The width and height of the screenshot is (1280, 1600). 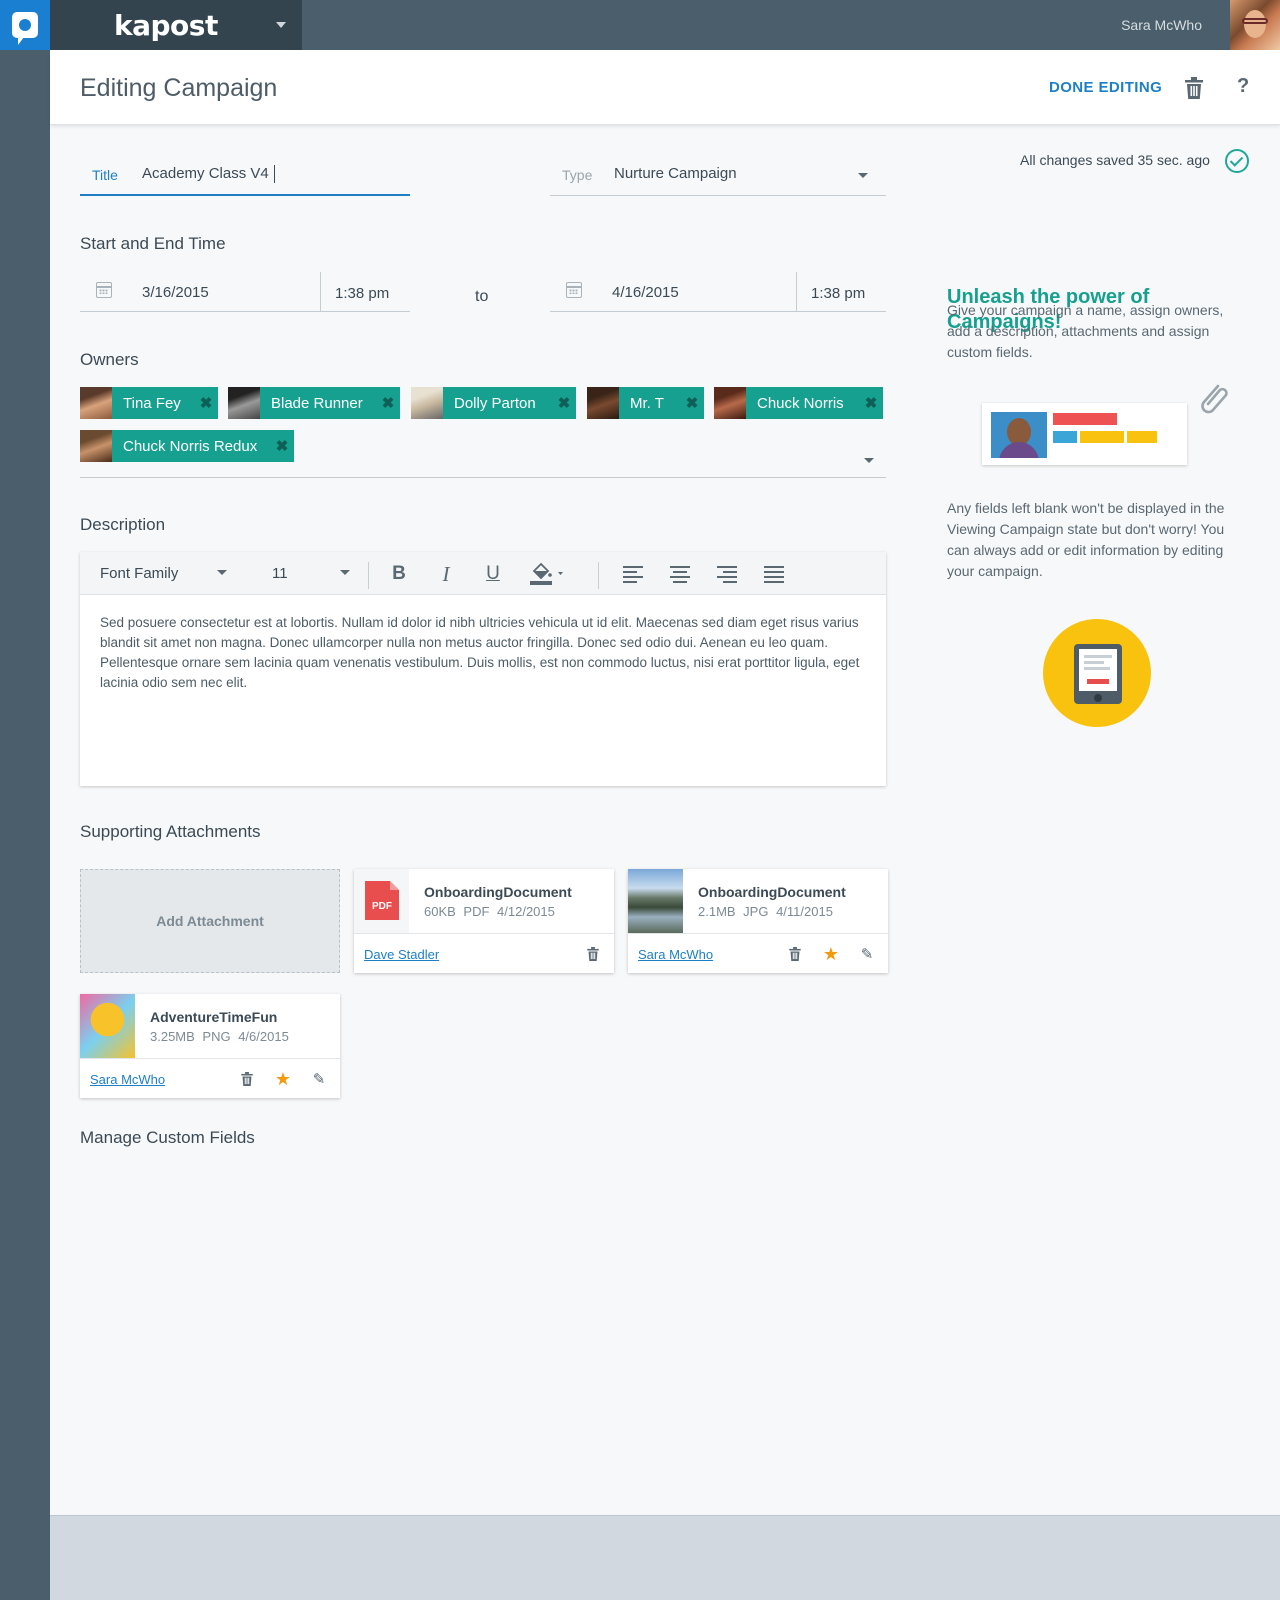 I want to click on attachment-meta: 60KB PDF 4/12/2015, so click(x=489, y=911).